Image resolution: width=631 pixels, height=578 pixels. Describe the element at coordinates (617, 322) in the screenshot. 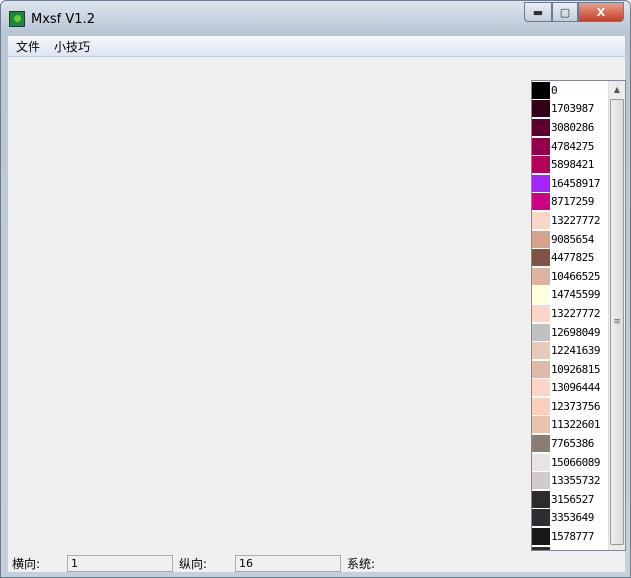

I see `scroll-thumb: ≡` at that location.